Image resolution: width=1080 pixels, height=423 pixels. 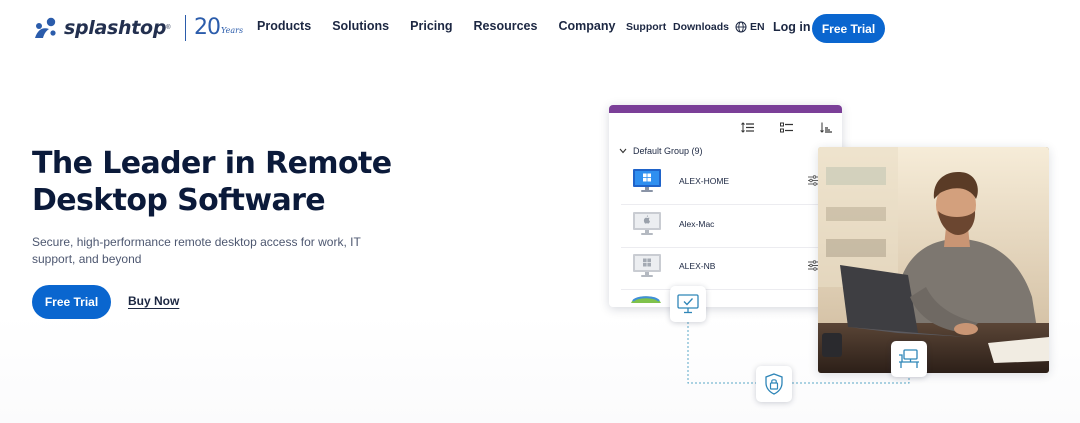 I want to click on login-link: Log in, so click(x=792, y=27).